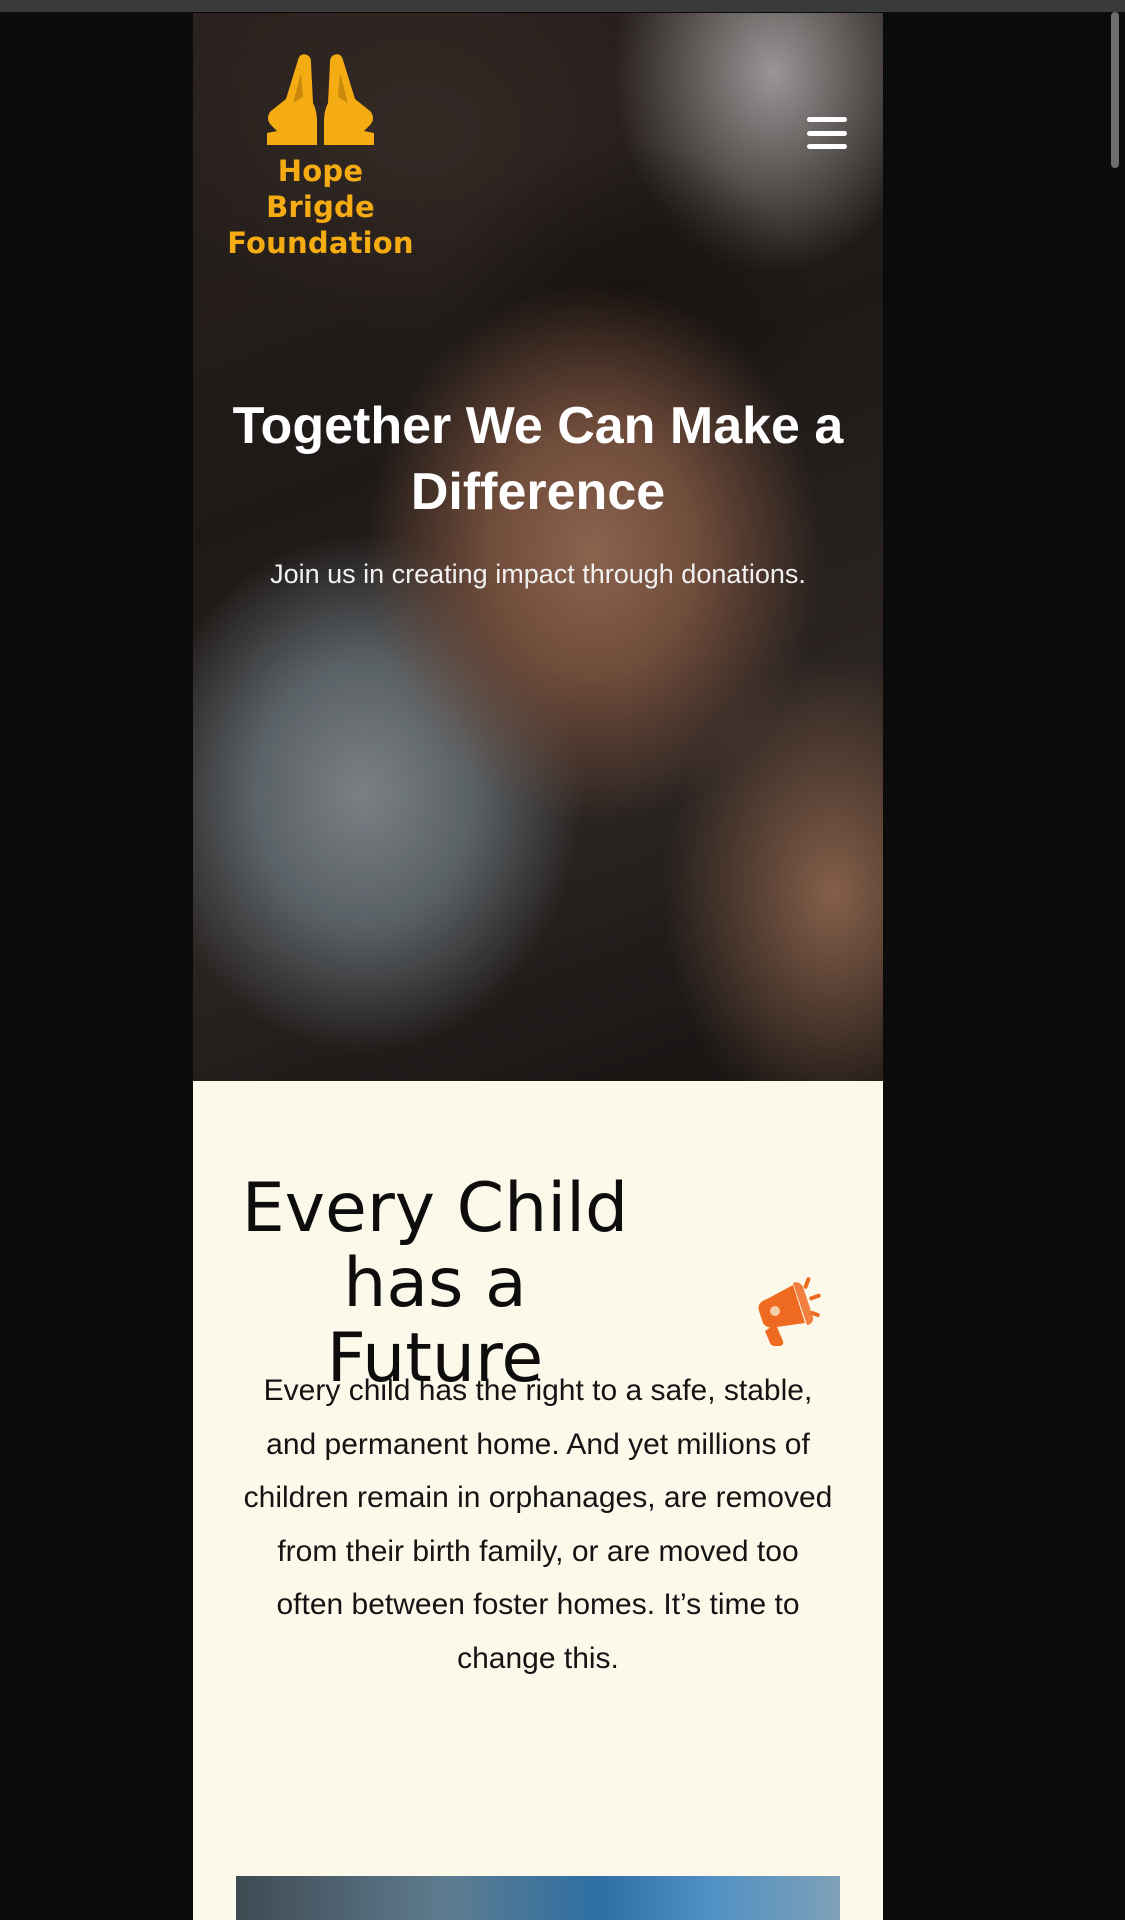 This screenshot has width=1125, height=1920. Describe the element at coordinates (435, 1283) in the screenshot. I see `section-title: Every Child has a Future` at that location.